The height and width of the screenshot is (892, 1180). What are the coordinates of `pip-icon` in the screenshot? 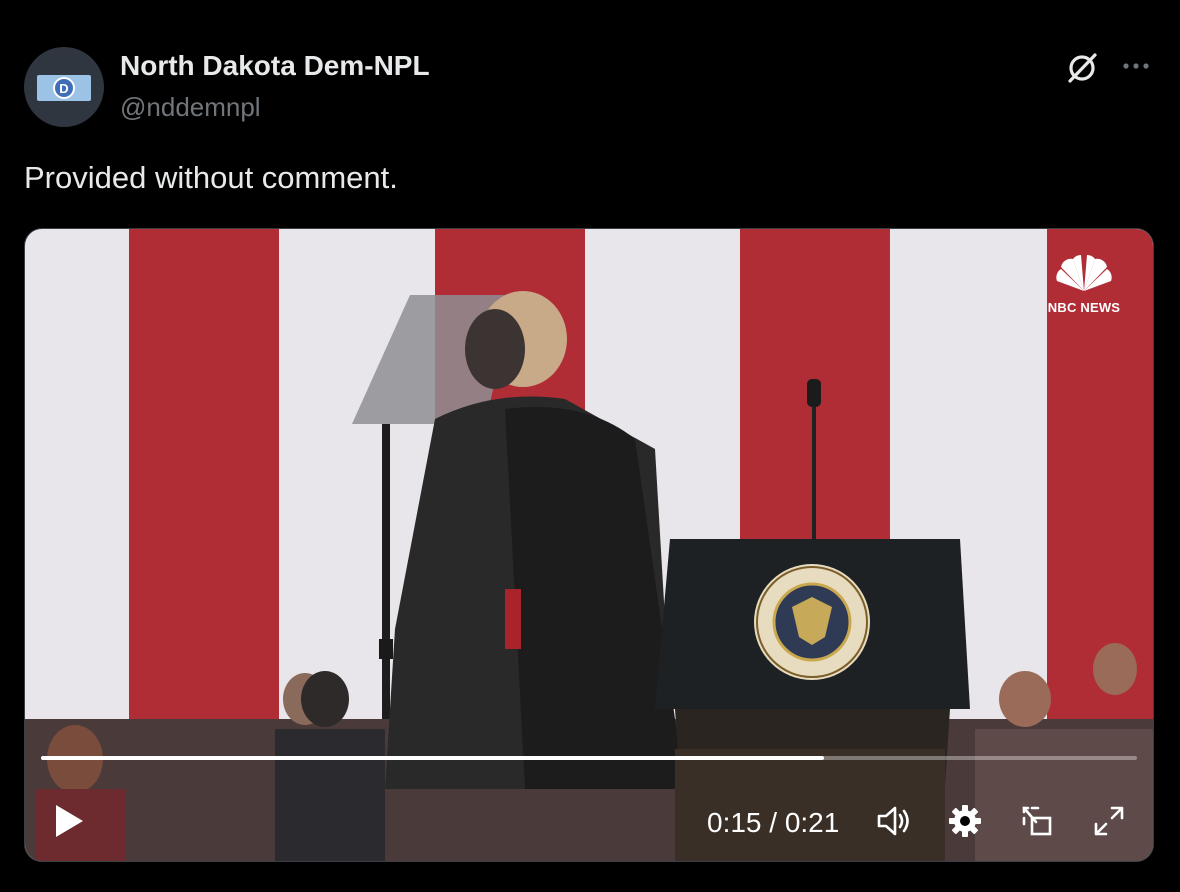 It's located at (1037, 821).